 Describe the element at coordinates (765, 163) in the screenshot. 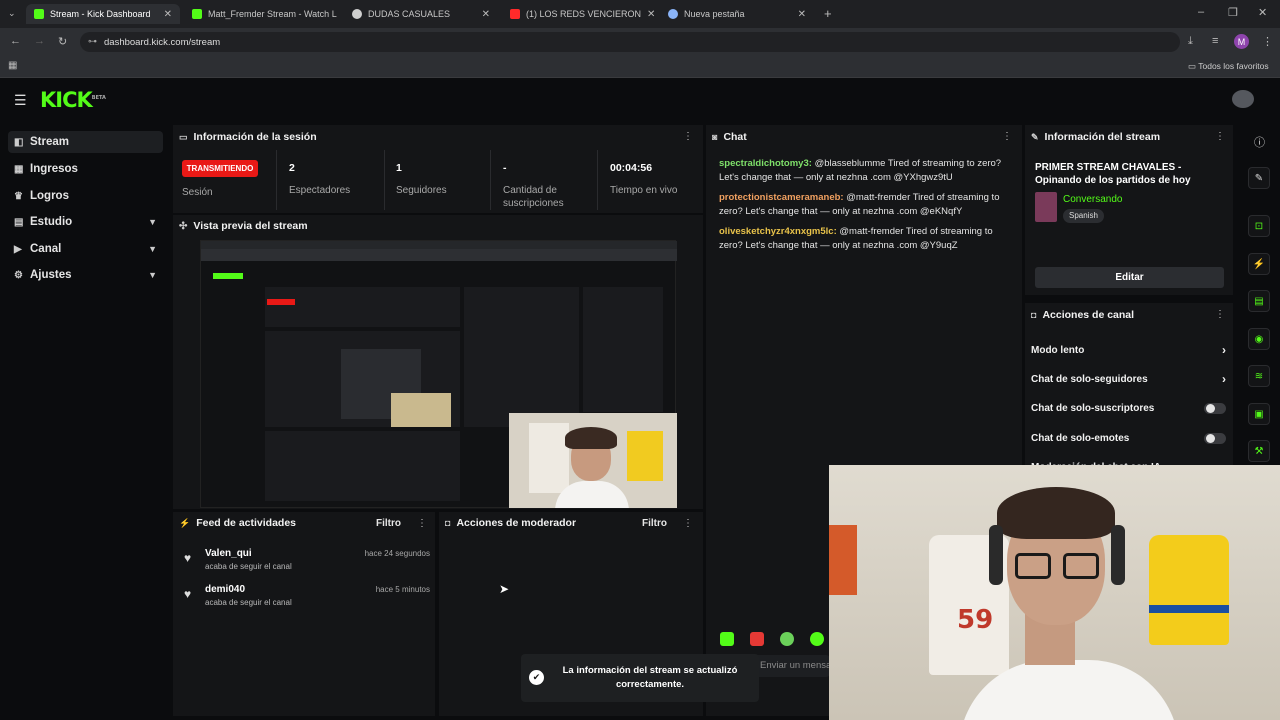

I see `chat-username: spectraldichotomy3:` at that location.